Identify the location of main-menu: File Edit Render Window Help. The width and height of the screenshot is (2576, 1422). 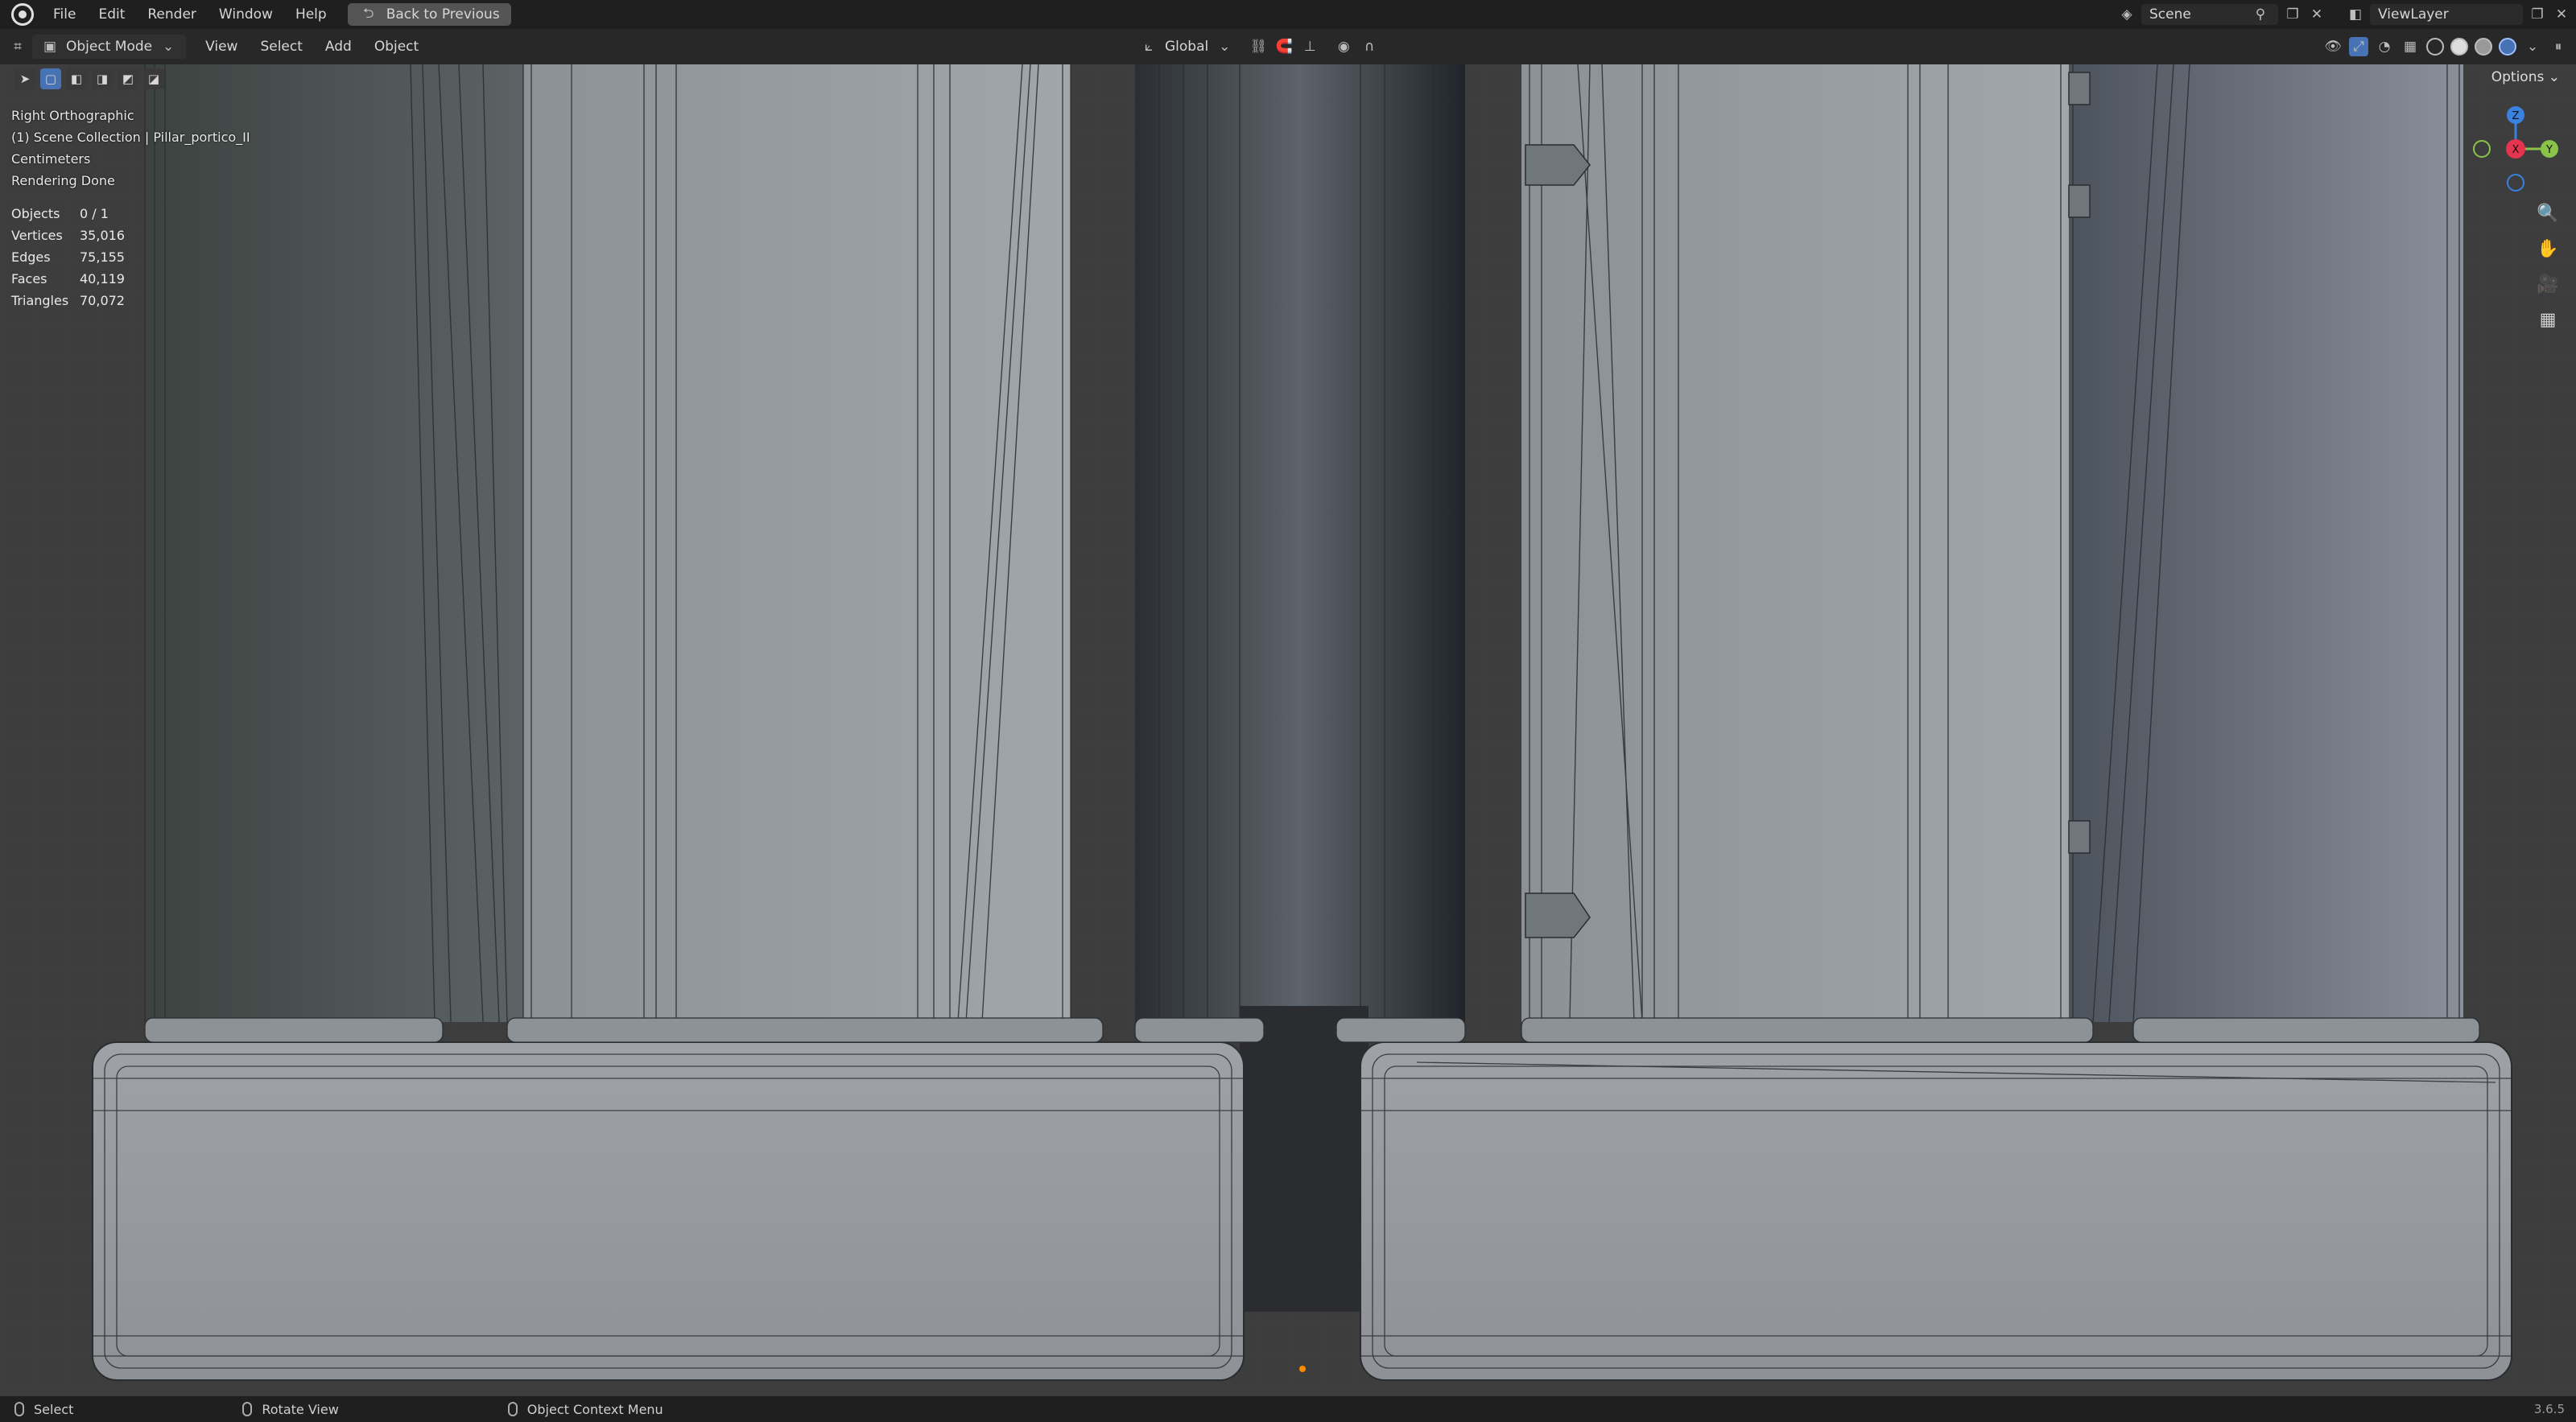
(190, 15).